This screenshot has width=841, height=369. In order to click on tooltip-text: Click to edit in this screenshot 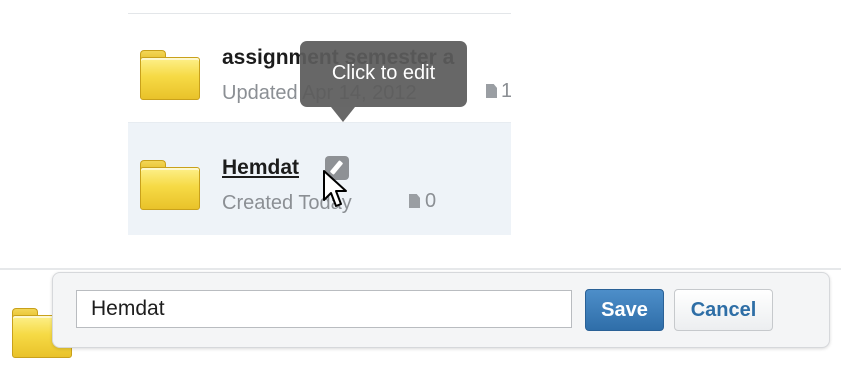, I will do `click(383, 73)`.